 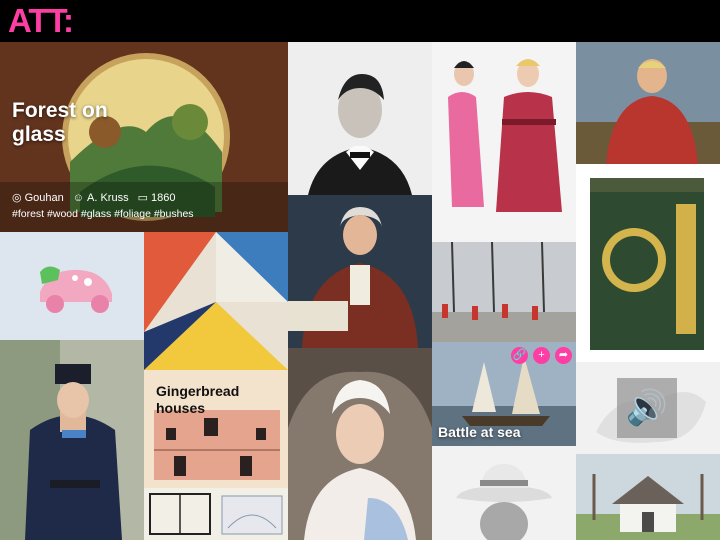 What do you see at coordinates (78, 197) in the screenshot?
I see `user-icon: ☺` at bounding box center [78, 197].